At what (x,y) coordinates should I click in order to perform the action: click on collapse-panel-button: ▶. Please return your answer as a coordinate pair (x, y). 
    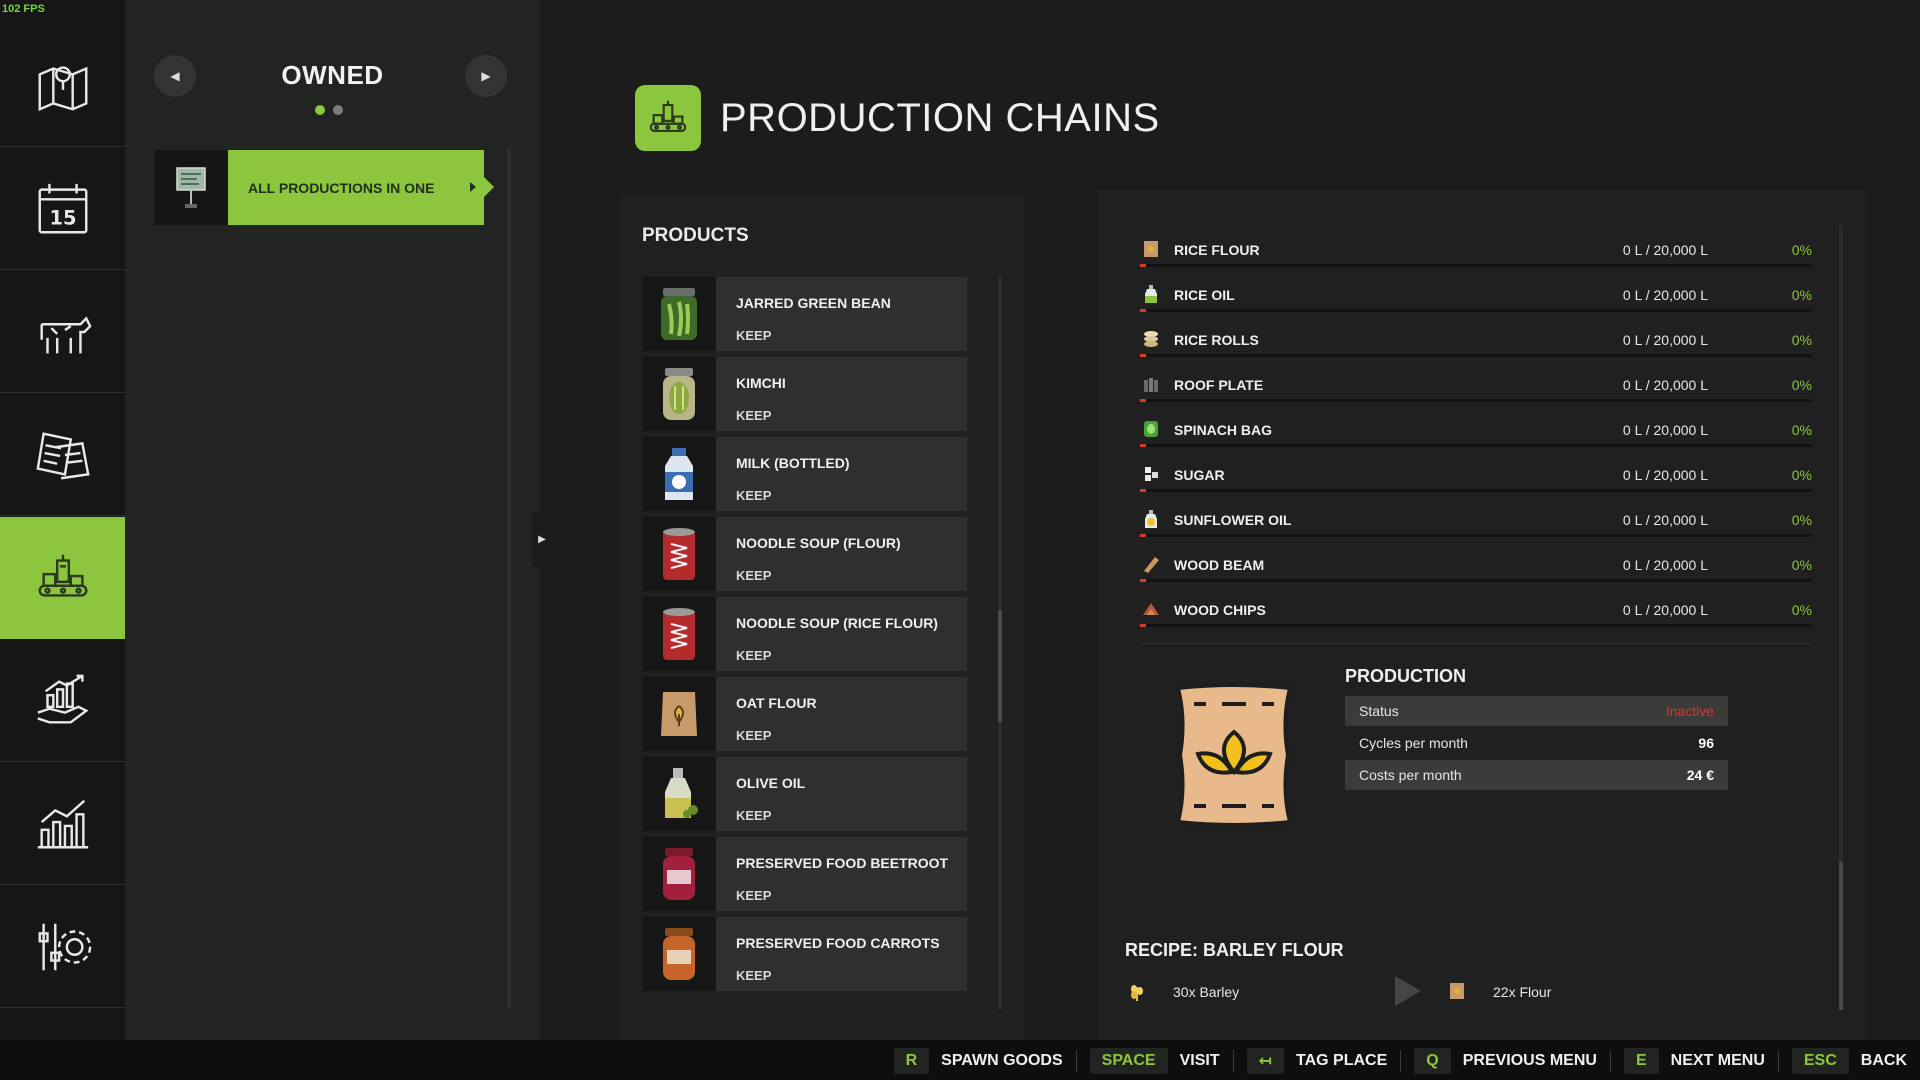
    Looking at the image, I should click on (542, 539).